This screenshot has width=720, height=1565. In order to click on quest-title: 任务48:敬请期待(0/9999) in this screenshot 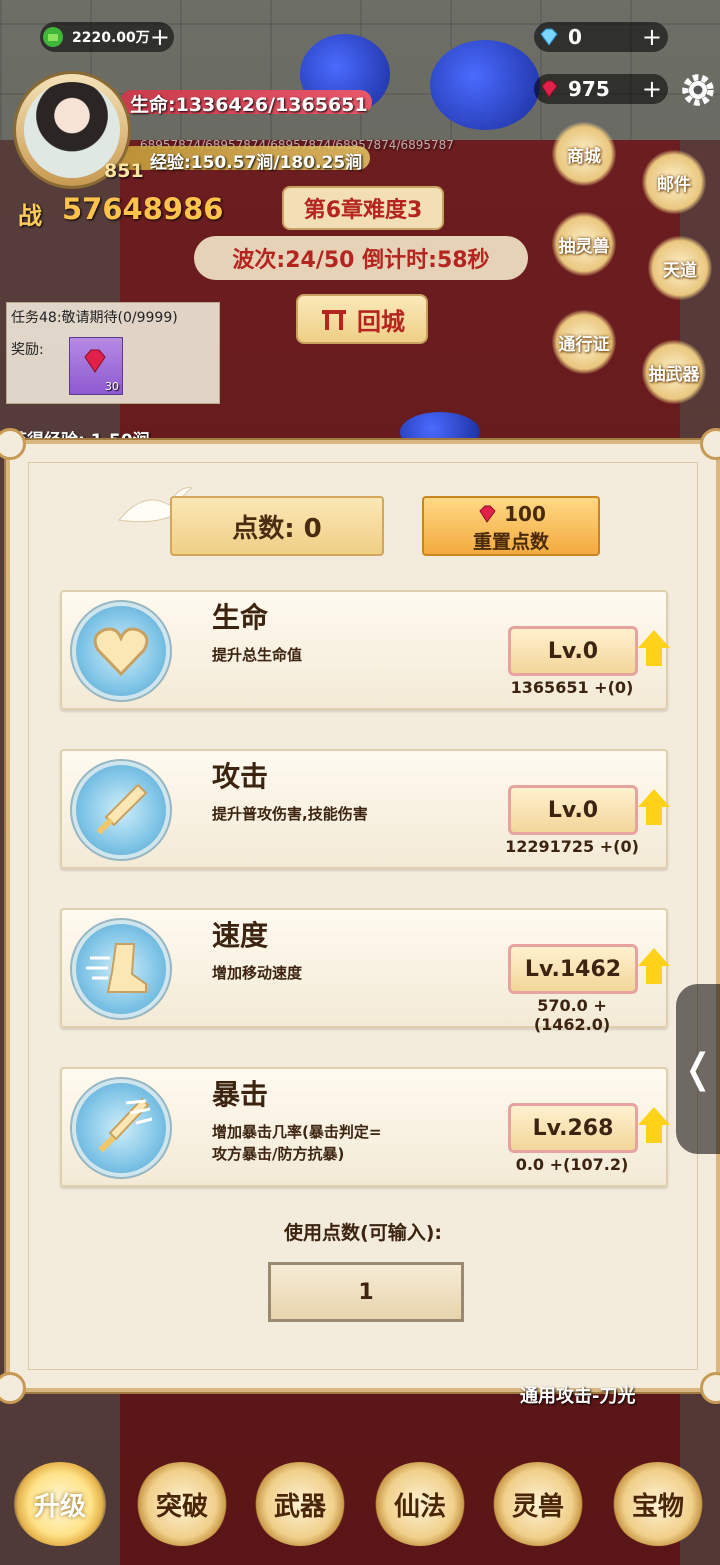, I will do `click(94, 318)`.